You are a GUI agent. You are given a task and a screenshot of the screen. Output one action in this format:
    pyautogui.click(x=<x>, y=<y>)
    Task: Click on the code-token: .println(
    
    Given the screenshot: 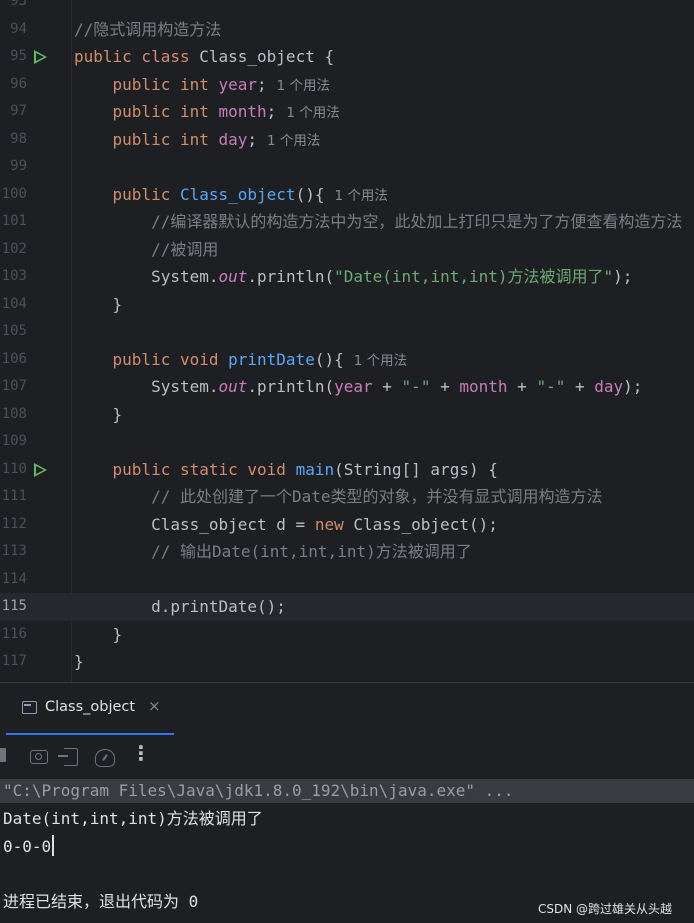 What is the action you would take?
    pyautogui.click(x=291, y=386)
    